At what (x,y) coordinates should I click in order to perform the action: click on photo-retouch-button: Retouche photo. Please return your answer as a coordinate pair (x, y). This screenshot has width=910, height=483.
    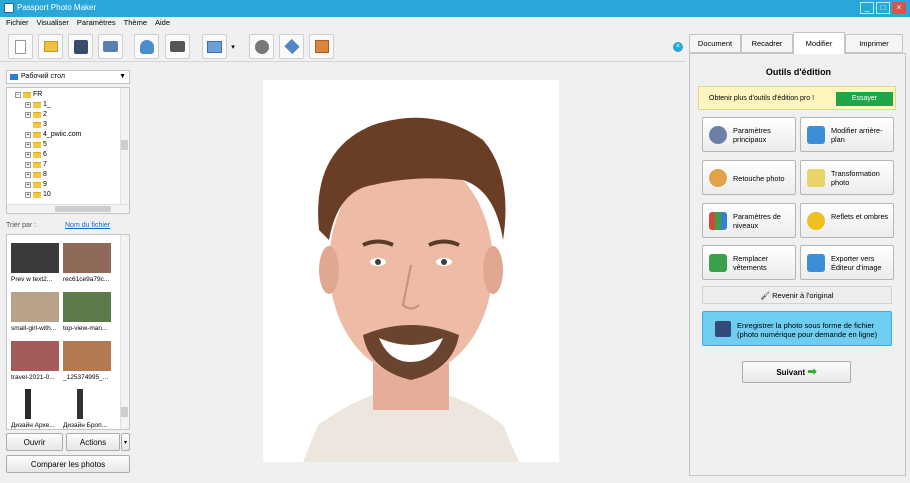
    Looking at the image, I should click on (749, 177).